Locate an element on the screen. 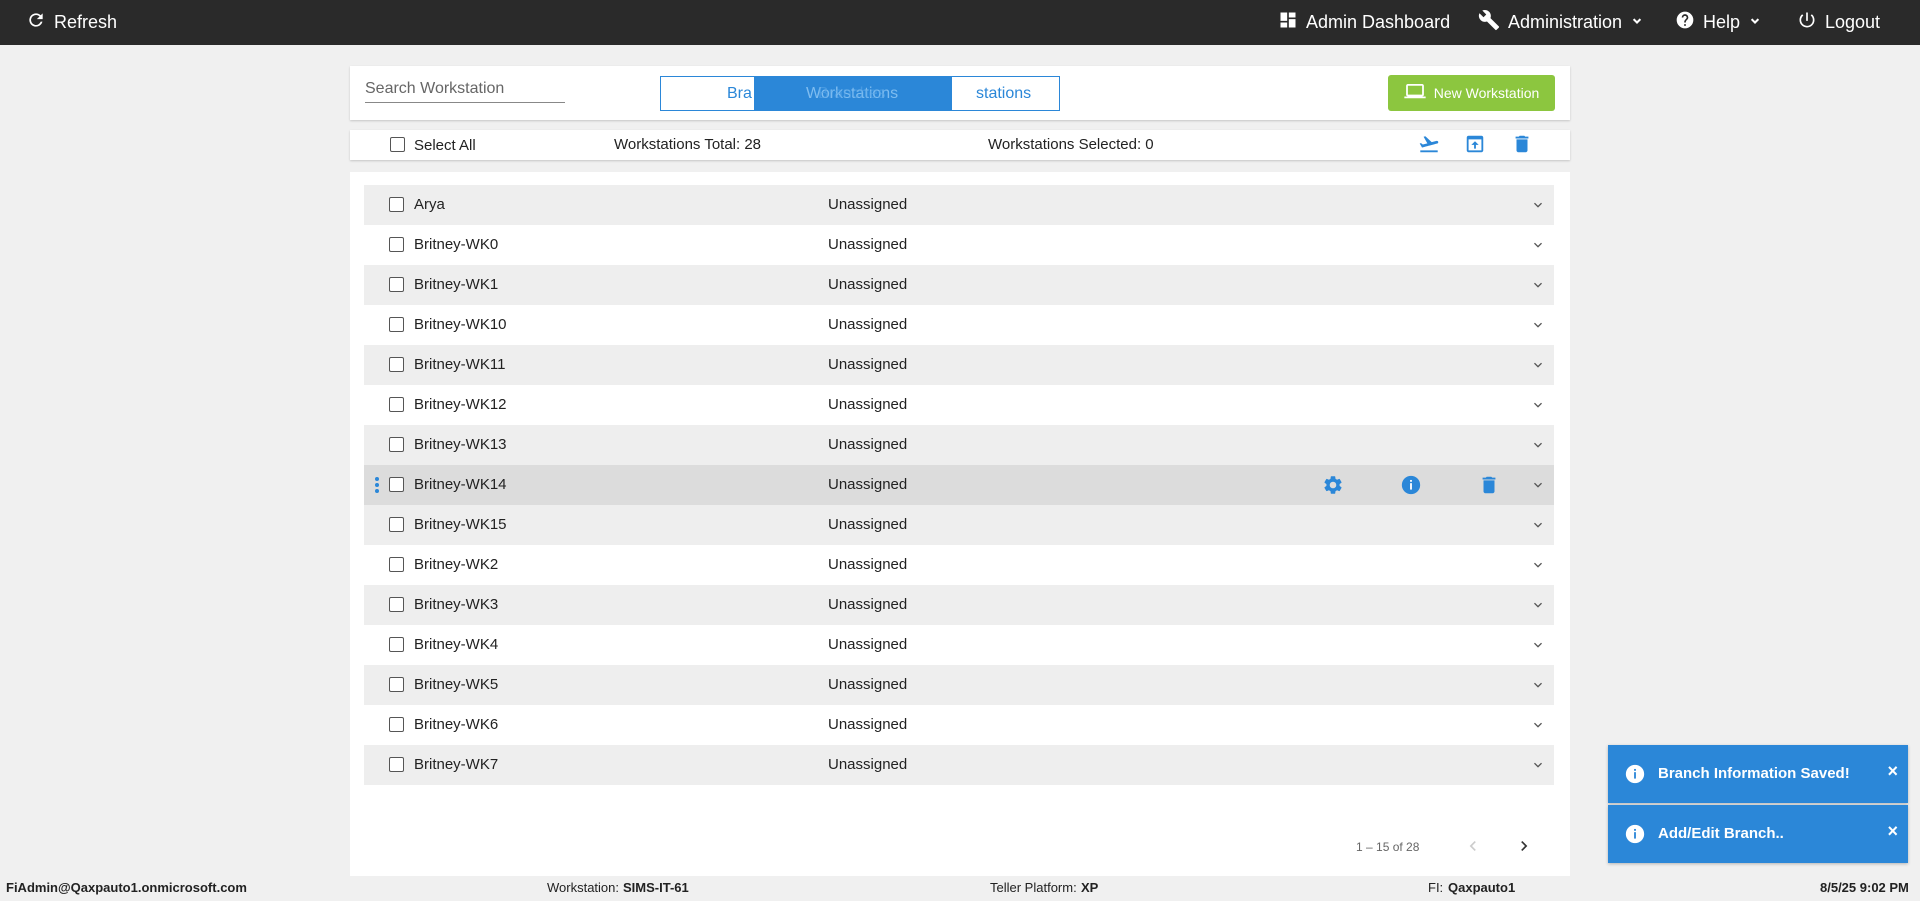 The width and height of the screenshot is (1920, 901). table-row: Britney-WK2 Unassigned is located at coordinates (959, 565).